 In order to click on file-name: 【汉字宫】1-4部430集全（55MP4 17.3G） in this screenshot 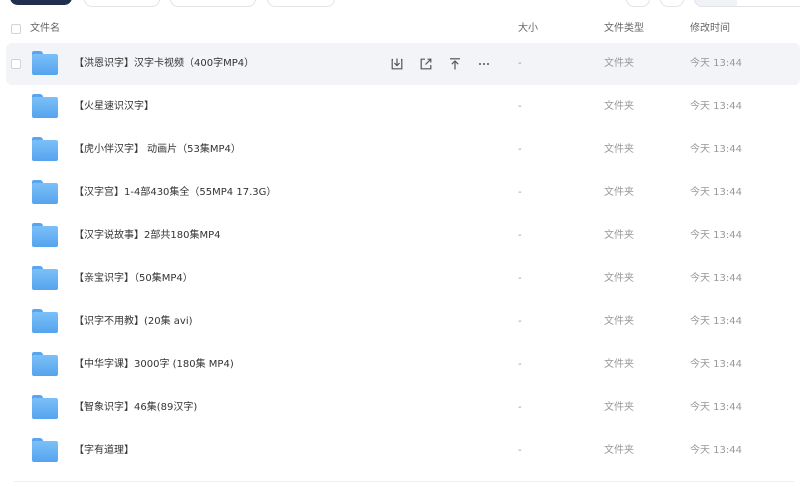, I will do `click(175, 193)`.